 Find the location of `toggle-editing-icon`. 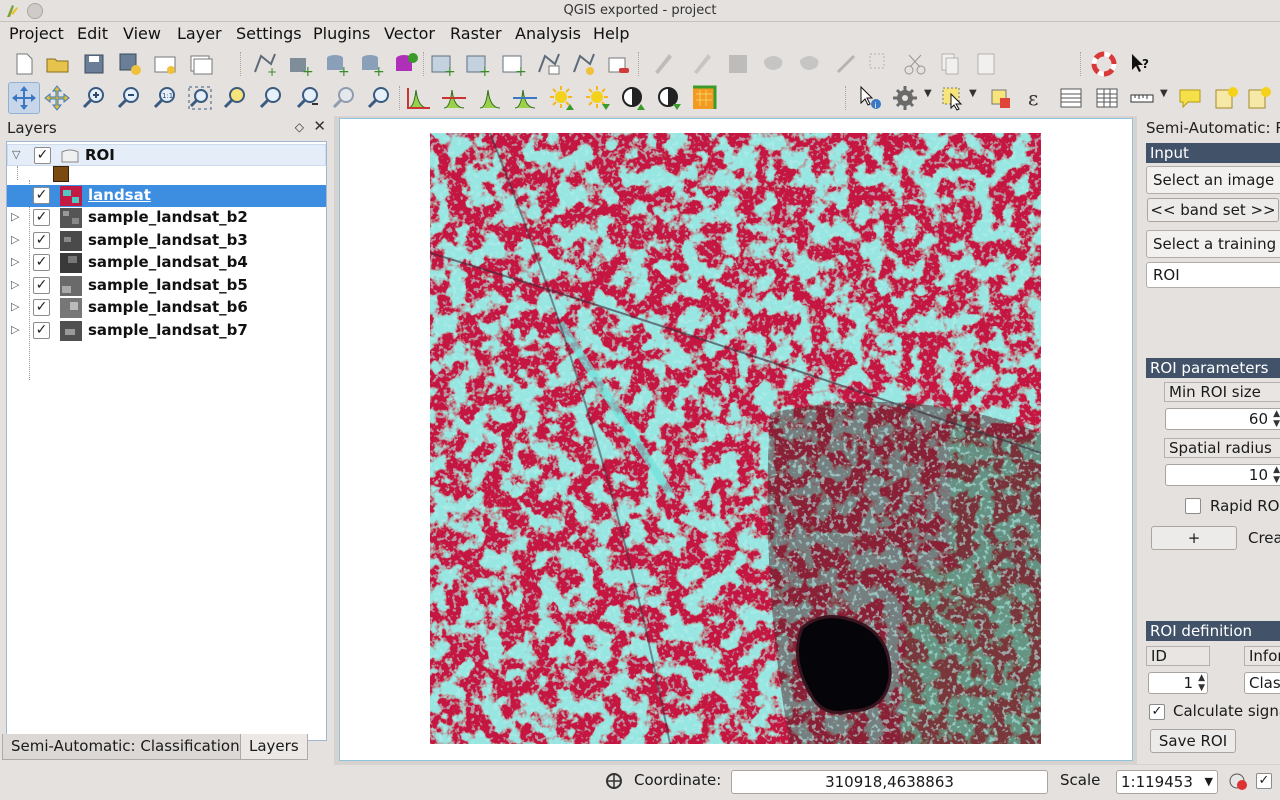

toggle-editing-icon is located at coordinates (702, 64).